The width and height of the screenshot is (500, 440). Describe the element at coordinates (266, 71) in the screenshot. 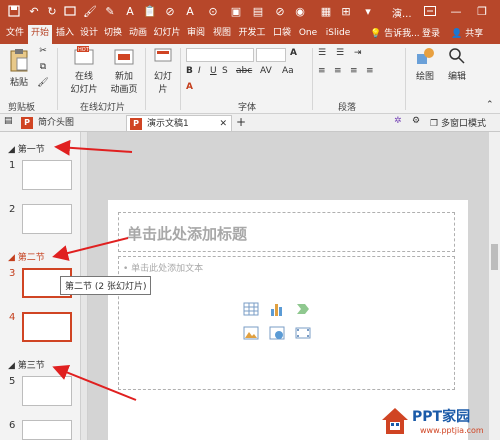

I see `char-spacing-icon: AV` at that location.